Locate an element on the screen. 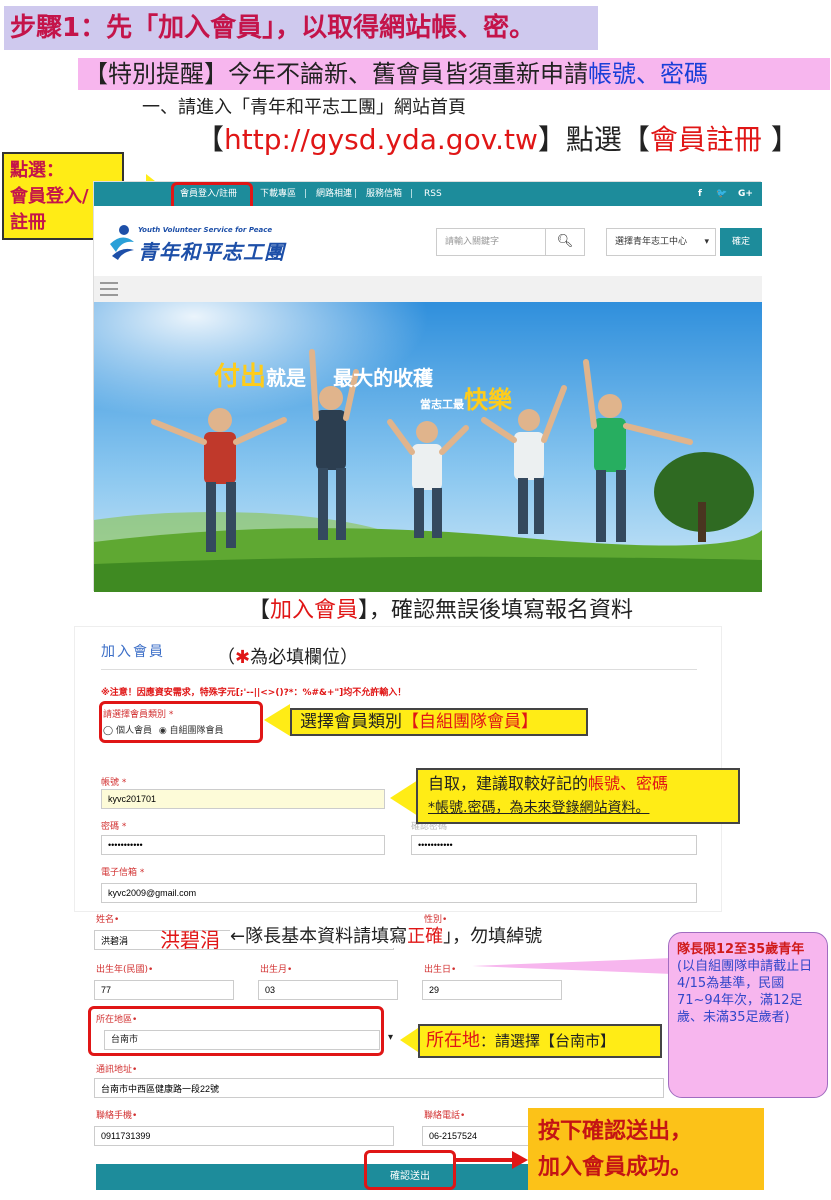  member-type-callout: 選擇會員類別【自組團隊會員】 is located at coordinates (439, 722).